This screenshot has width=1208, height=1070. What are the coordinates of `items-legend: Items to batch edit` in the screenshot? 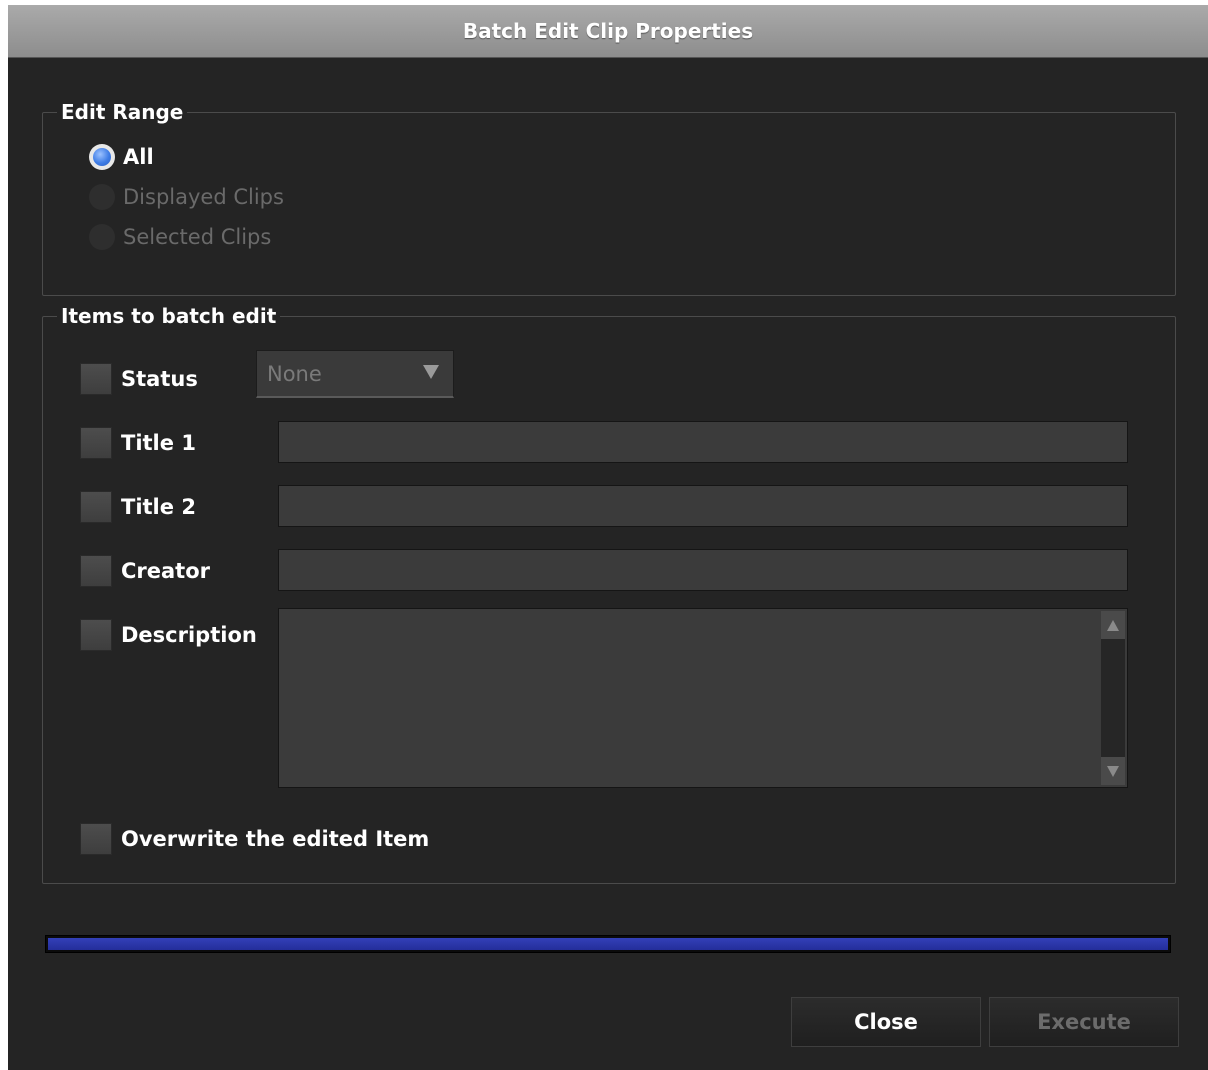 It's located at (169, 316).